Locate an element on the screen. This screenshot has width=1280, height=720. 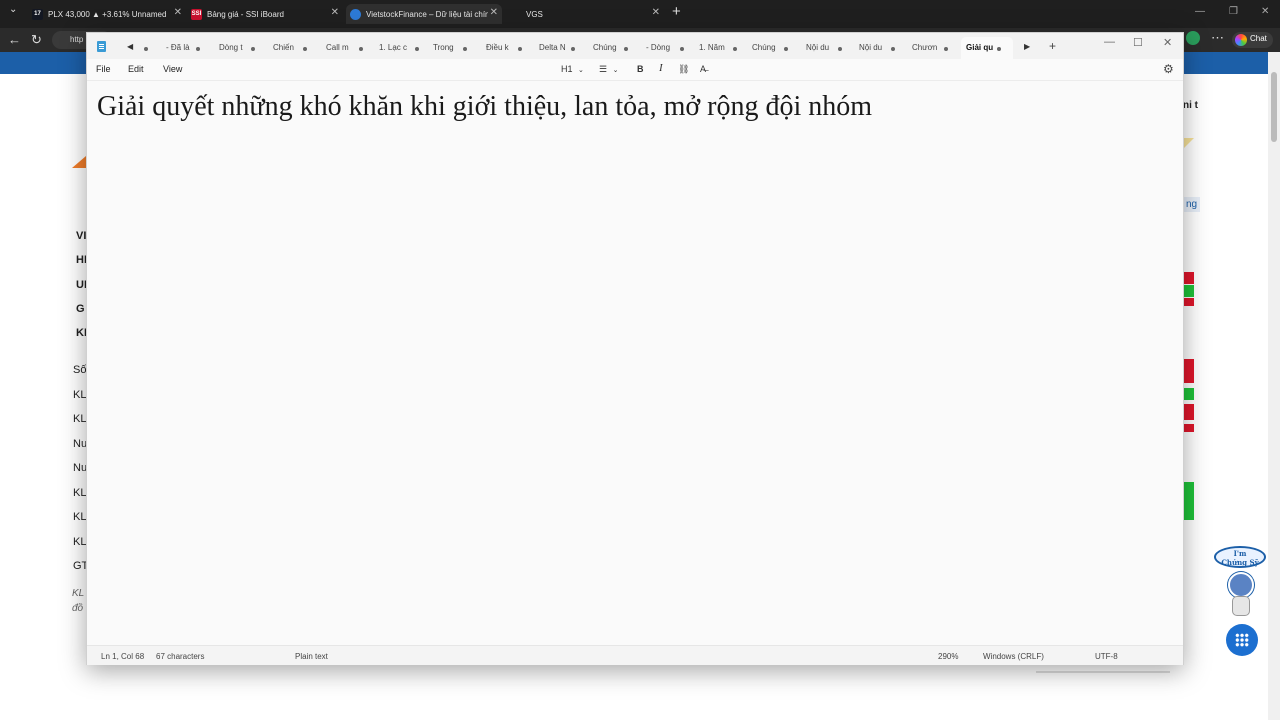
encoding: UTF-8 is located at coordinates (1106, 656).